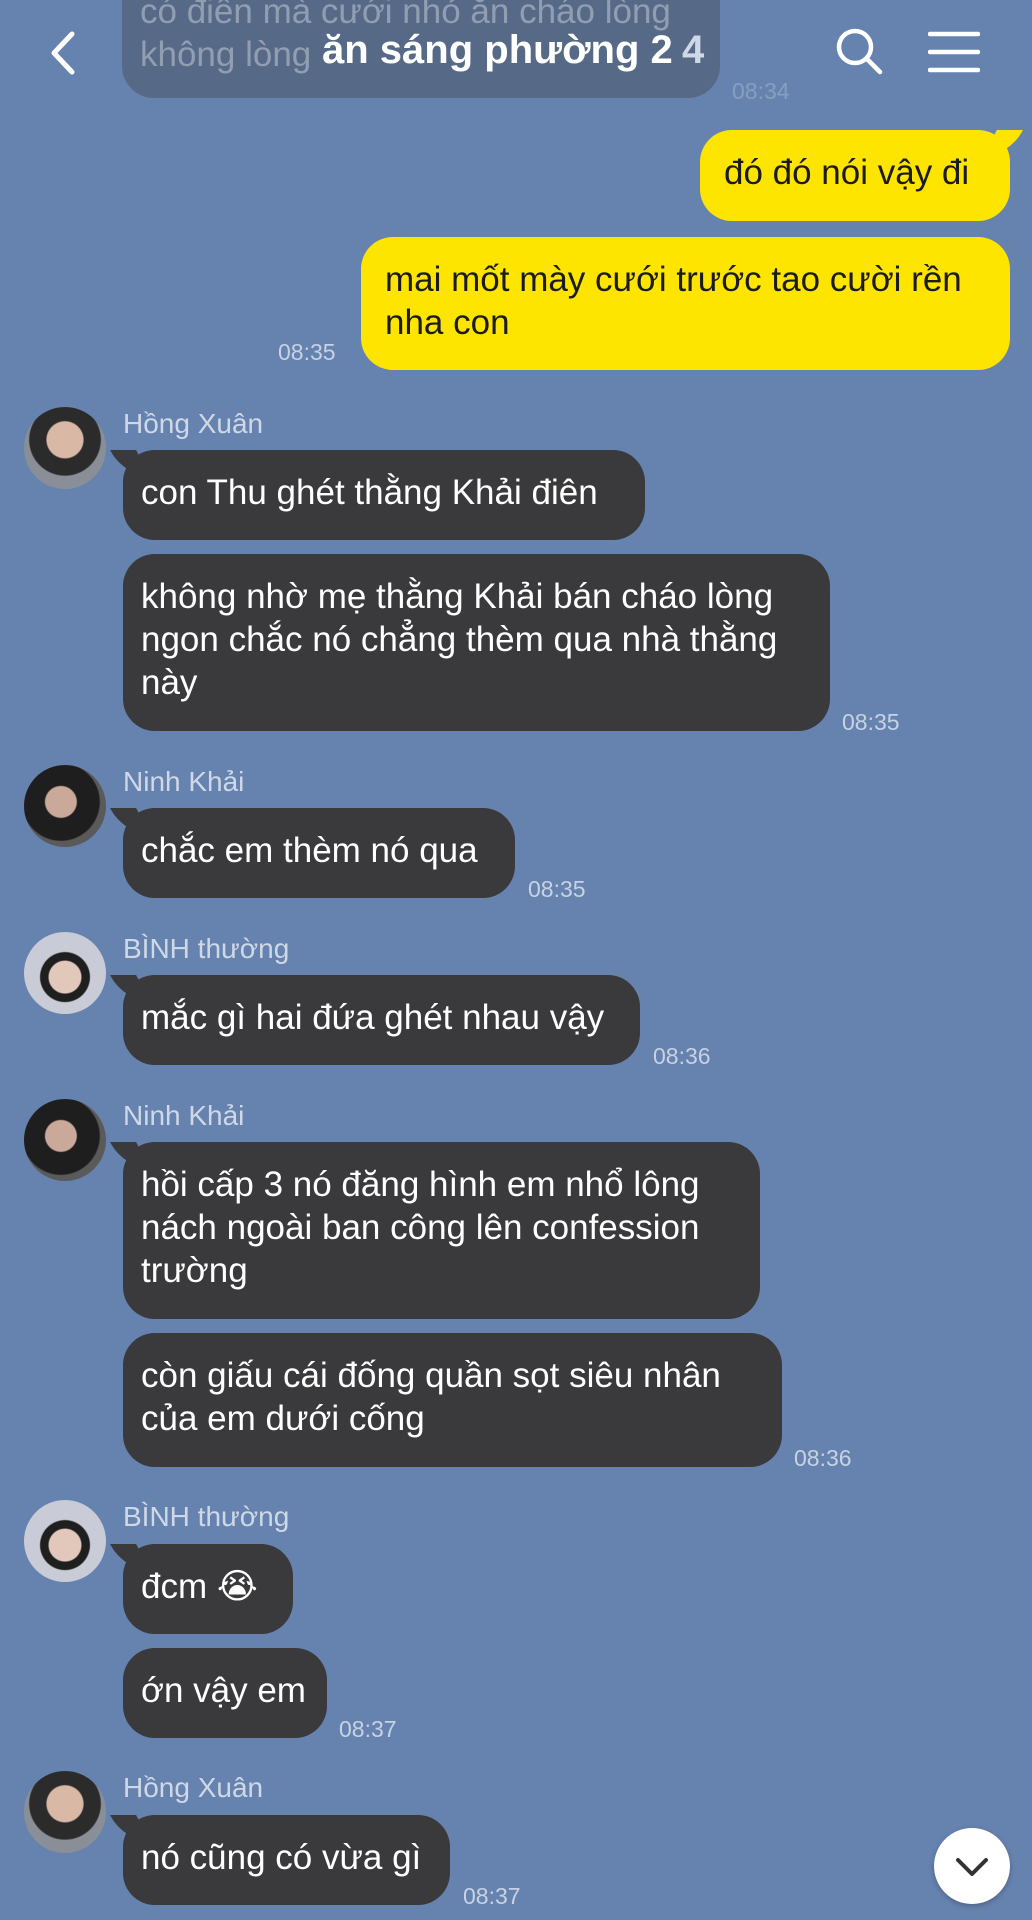  Describe the element at coordinates (847, 172) in the screenshot. I see `message-text: đó đó nói vậy đi` at that location.